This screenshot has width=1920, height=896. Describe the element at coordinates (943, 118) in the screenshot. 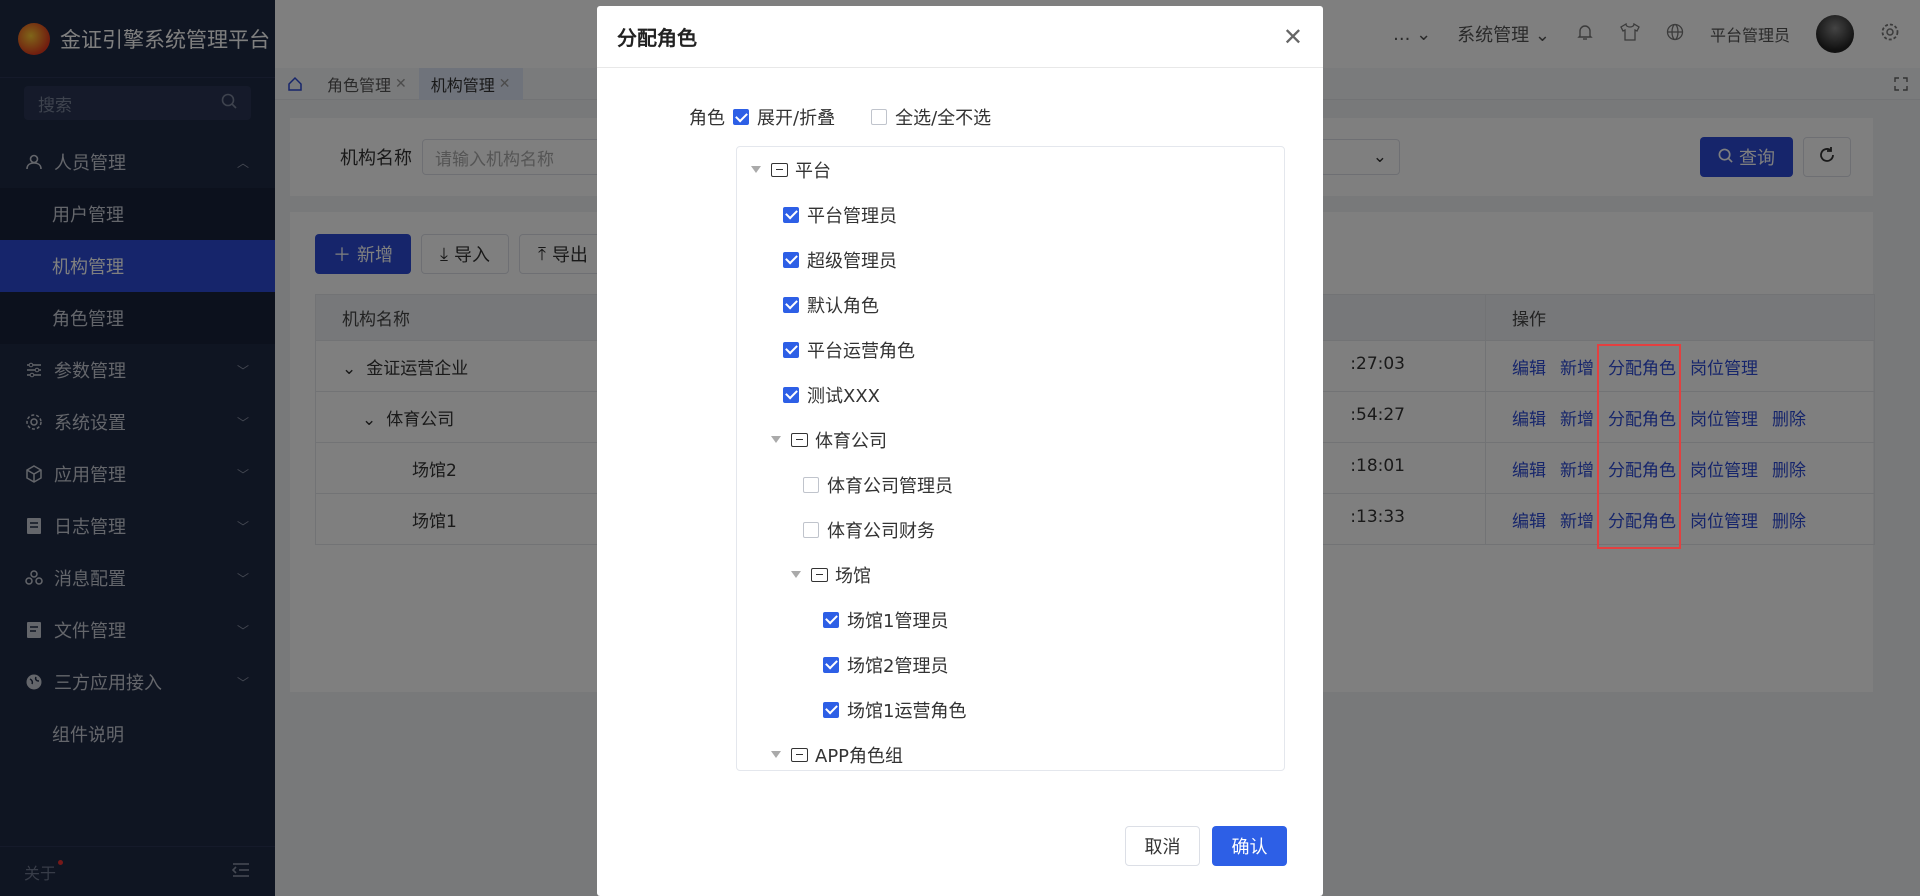

I see `select-all-label: 全选/全不选` at that location.